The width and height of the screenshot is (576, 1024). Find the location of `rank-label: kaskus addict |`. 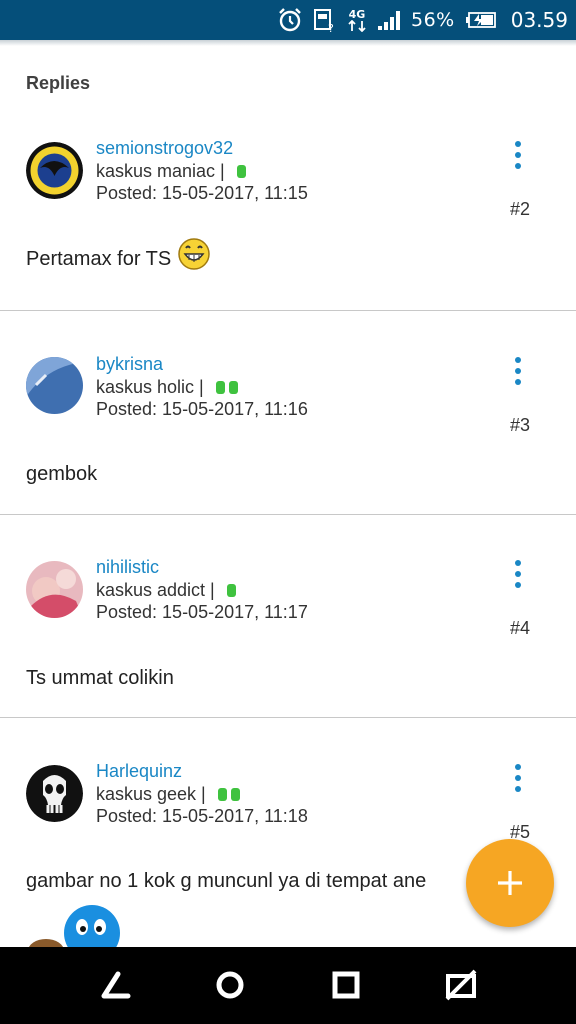

rank-label: kaskus addict | is located at coordinates (155, 590).